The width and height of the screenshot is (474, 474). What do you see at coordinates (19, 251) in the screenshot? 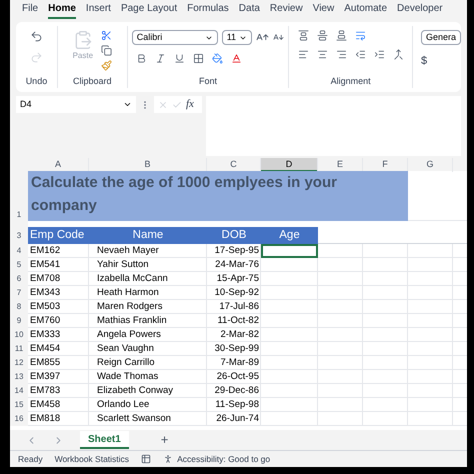
I see `row-header: 4` at bounding box center [19, 251].